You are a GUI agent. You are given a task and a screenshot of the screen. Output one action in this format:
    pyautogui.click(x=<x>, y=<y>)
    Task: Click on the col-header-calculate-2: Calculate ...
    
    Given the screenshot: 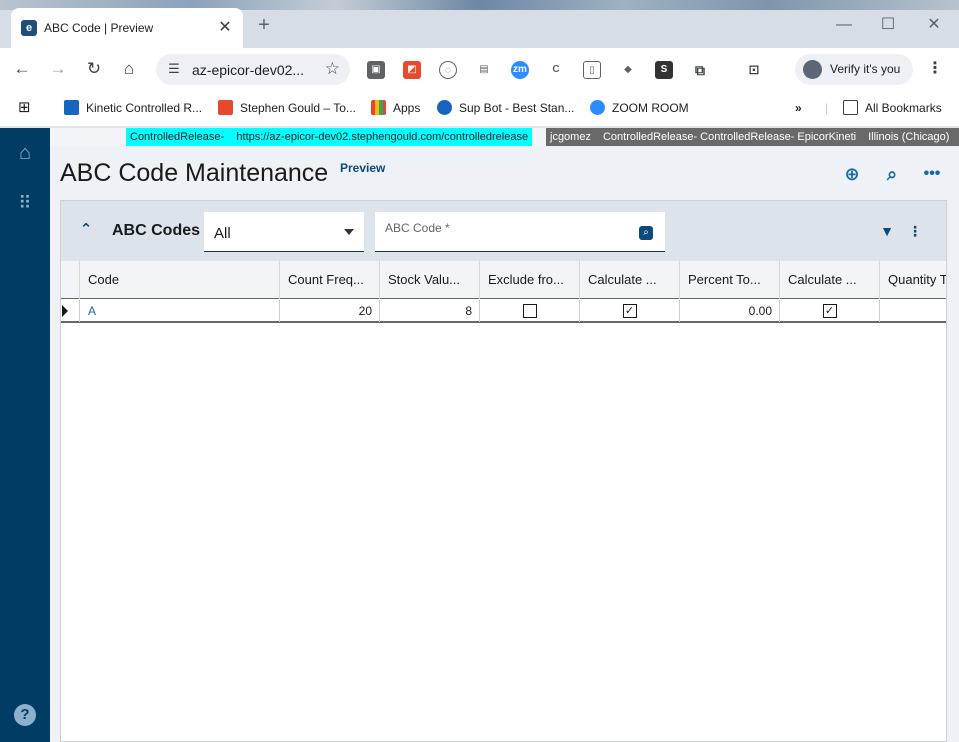 What is the action you would take?
    pyautogui.click(x=830, y=280)
    